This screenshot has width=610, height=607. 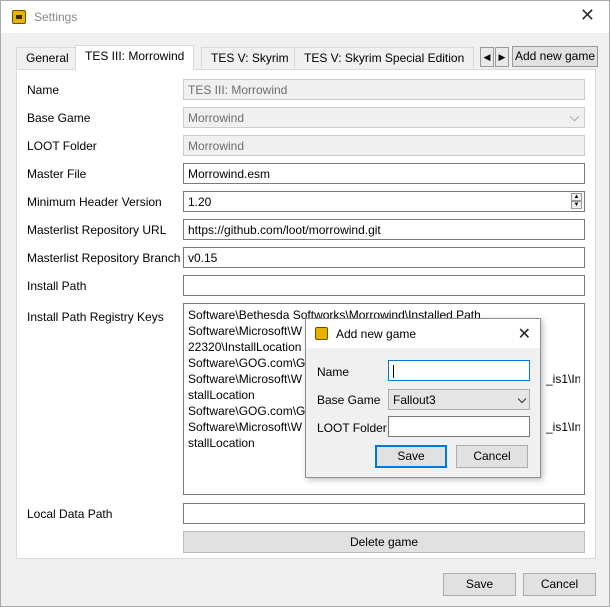 What do you see at coordinates (384, 542) in the screenshot?
I see `delete-game-button: Delete game` at bounding box center [384, 542].